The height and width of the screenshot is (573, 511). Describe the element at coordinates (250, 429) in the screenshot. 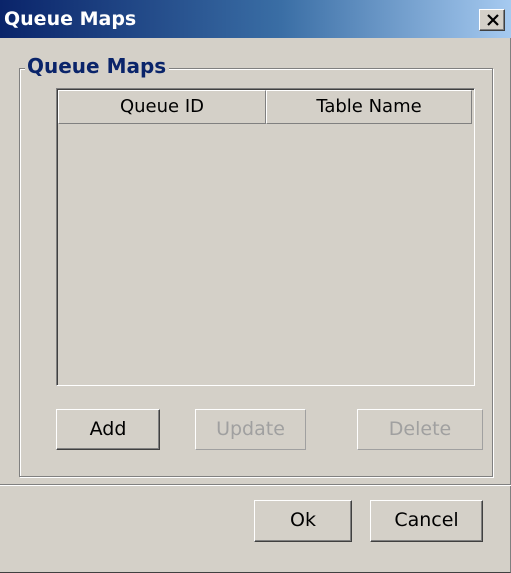

I see `update-button: Update` at that location.